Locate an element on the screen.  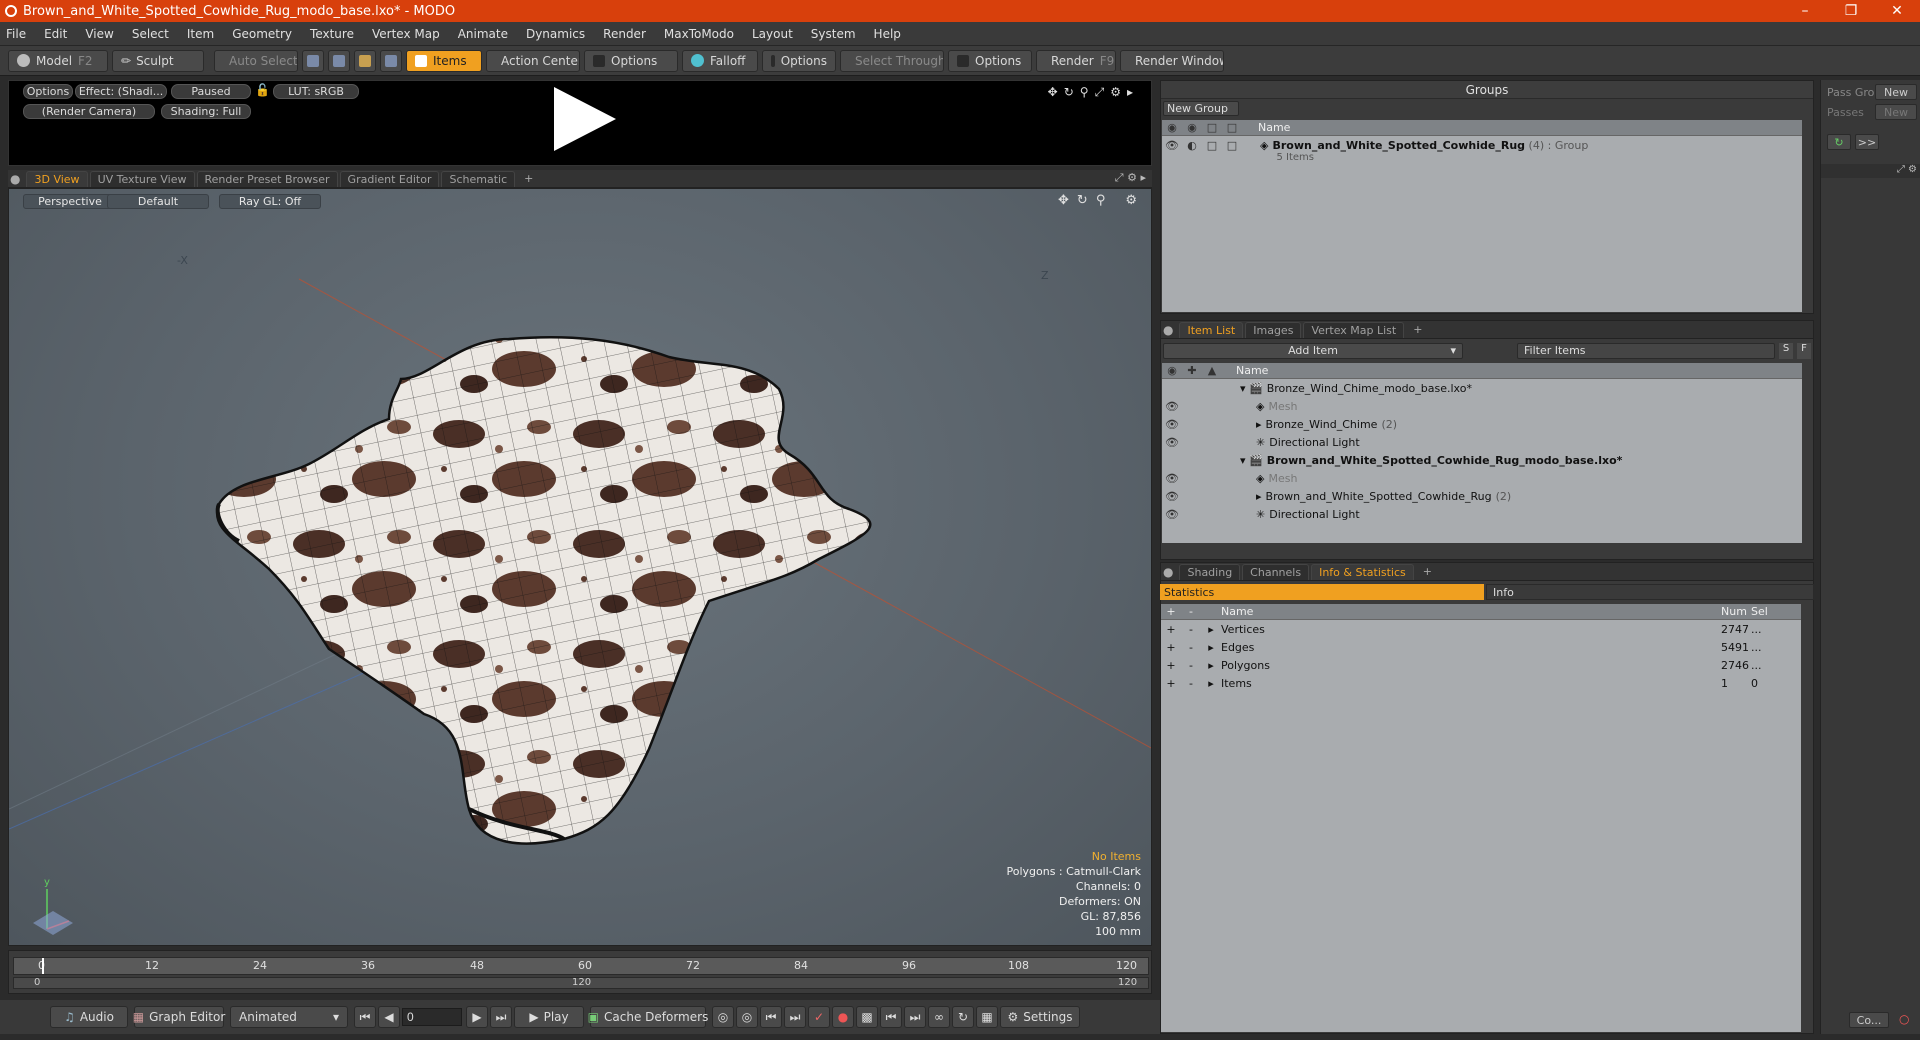
record-icon: ○ is located at coordinates (1904, 1019).